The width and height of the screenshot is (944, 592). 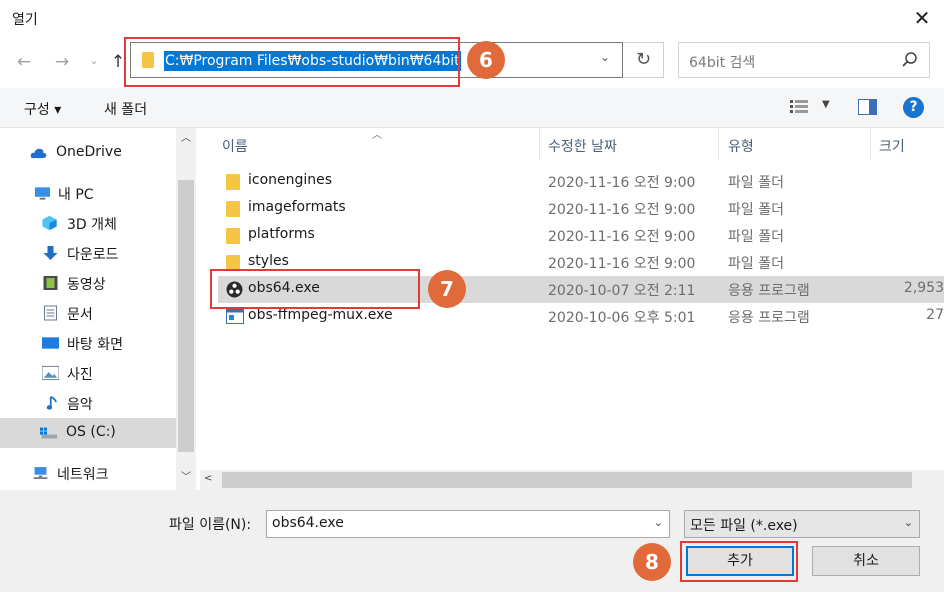 I want to click on column-header-size: 크기, so click(x=892, y=146).